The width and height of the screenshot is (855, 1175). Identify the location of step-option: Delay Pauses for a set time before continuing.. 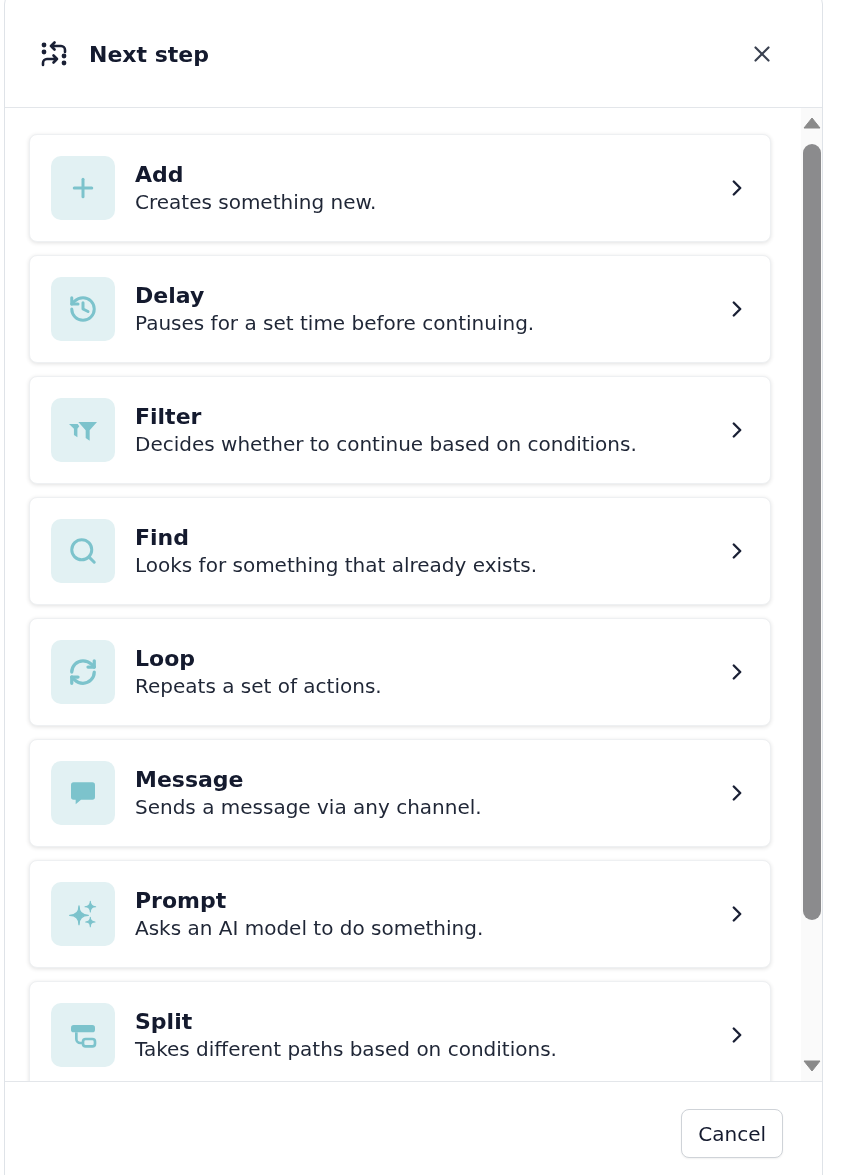
(400, 309).